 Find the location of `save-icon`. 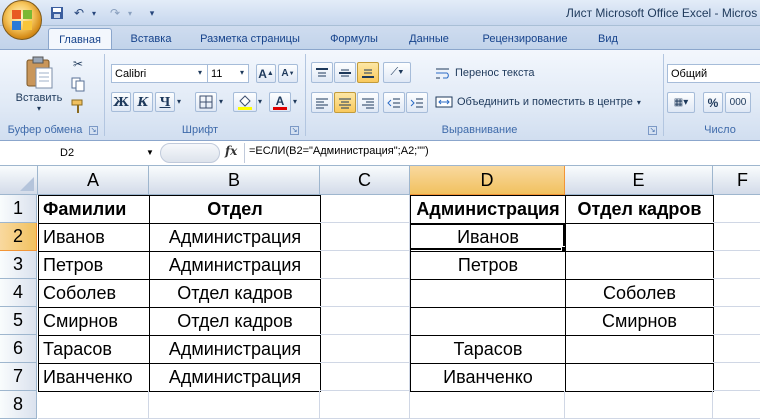

save-icon is located at coordinates (57, 13).